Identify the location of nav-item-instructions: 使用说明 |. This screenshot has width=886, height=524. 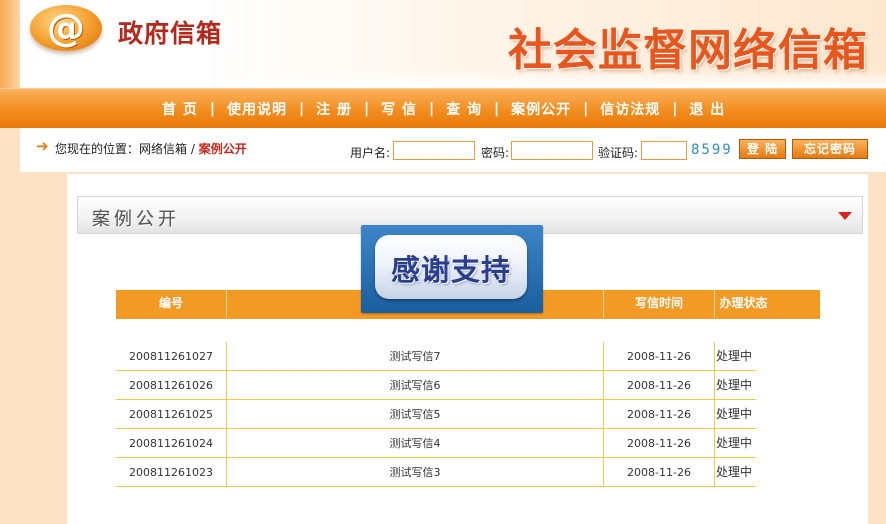
(259, 109).